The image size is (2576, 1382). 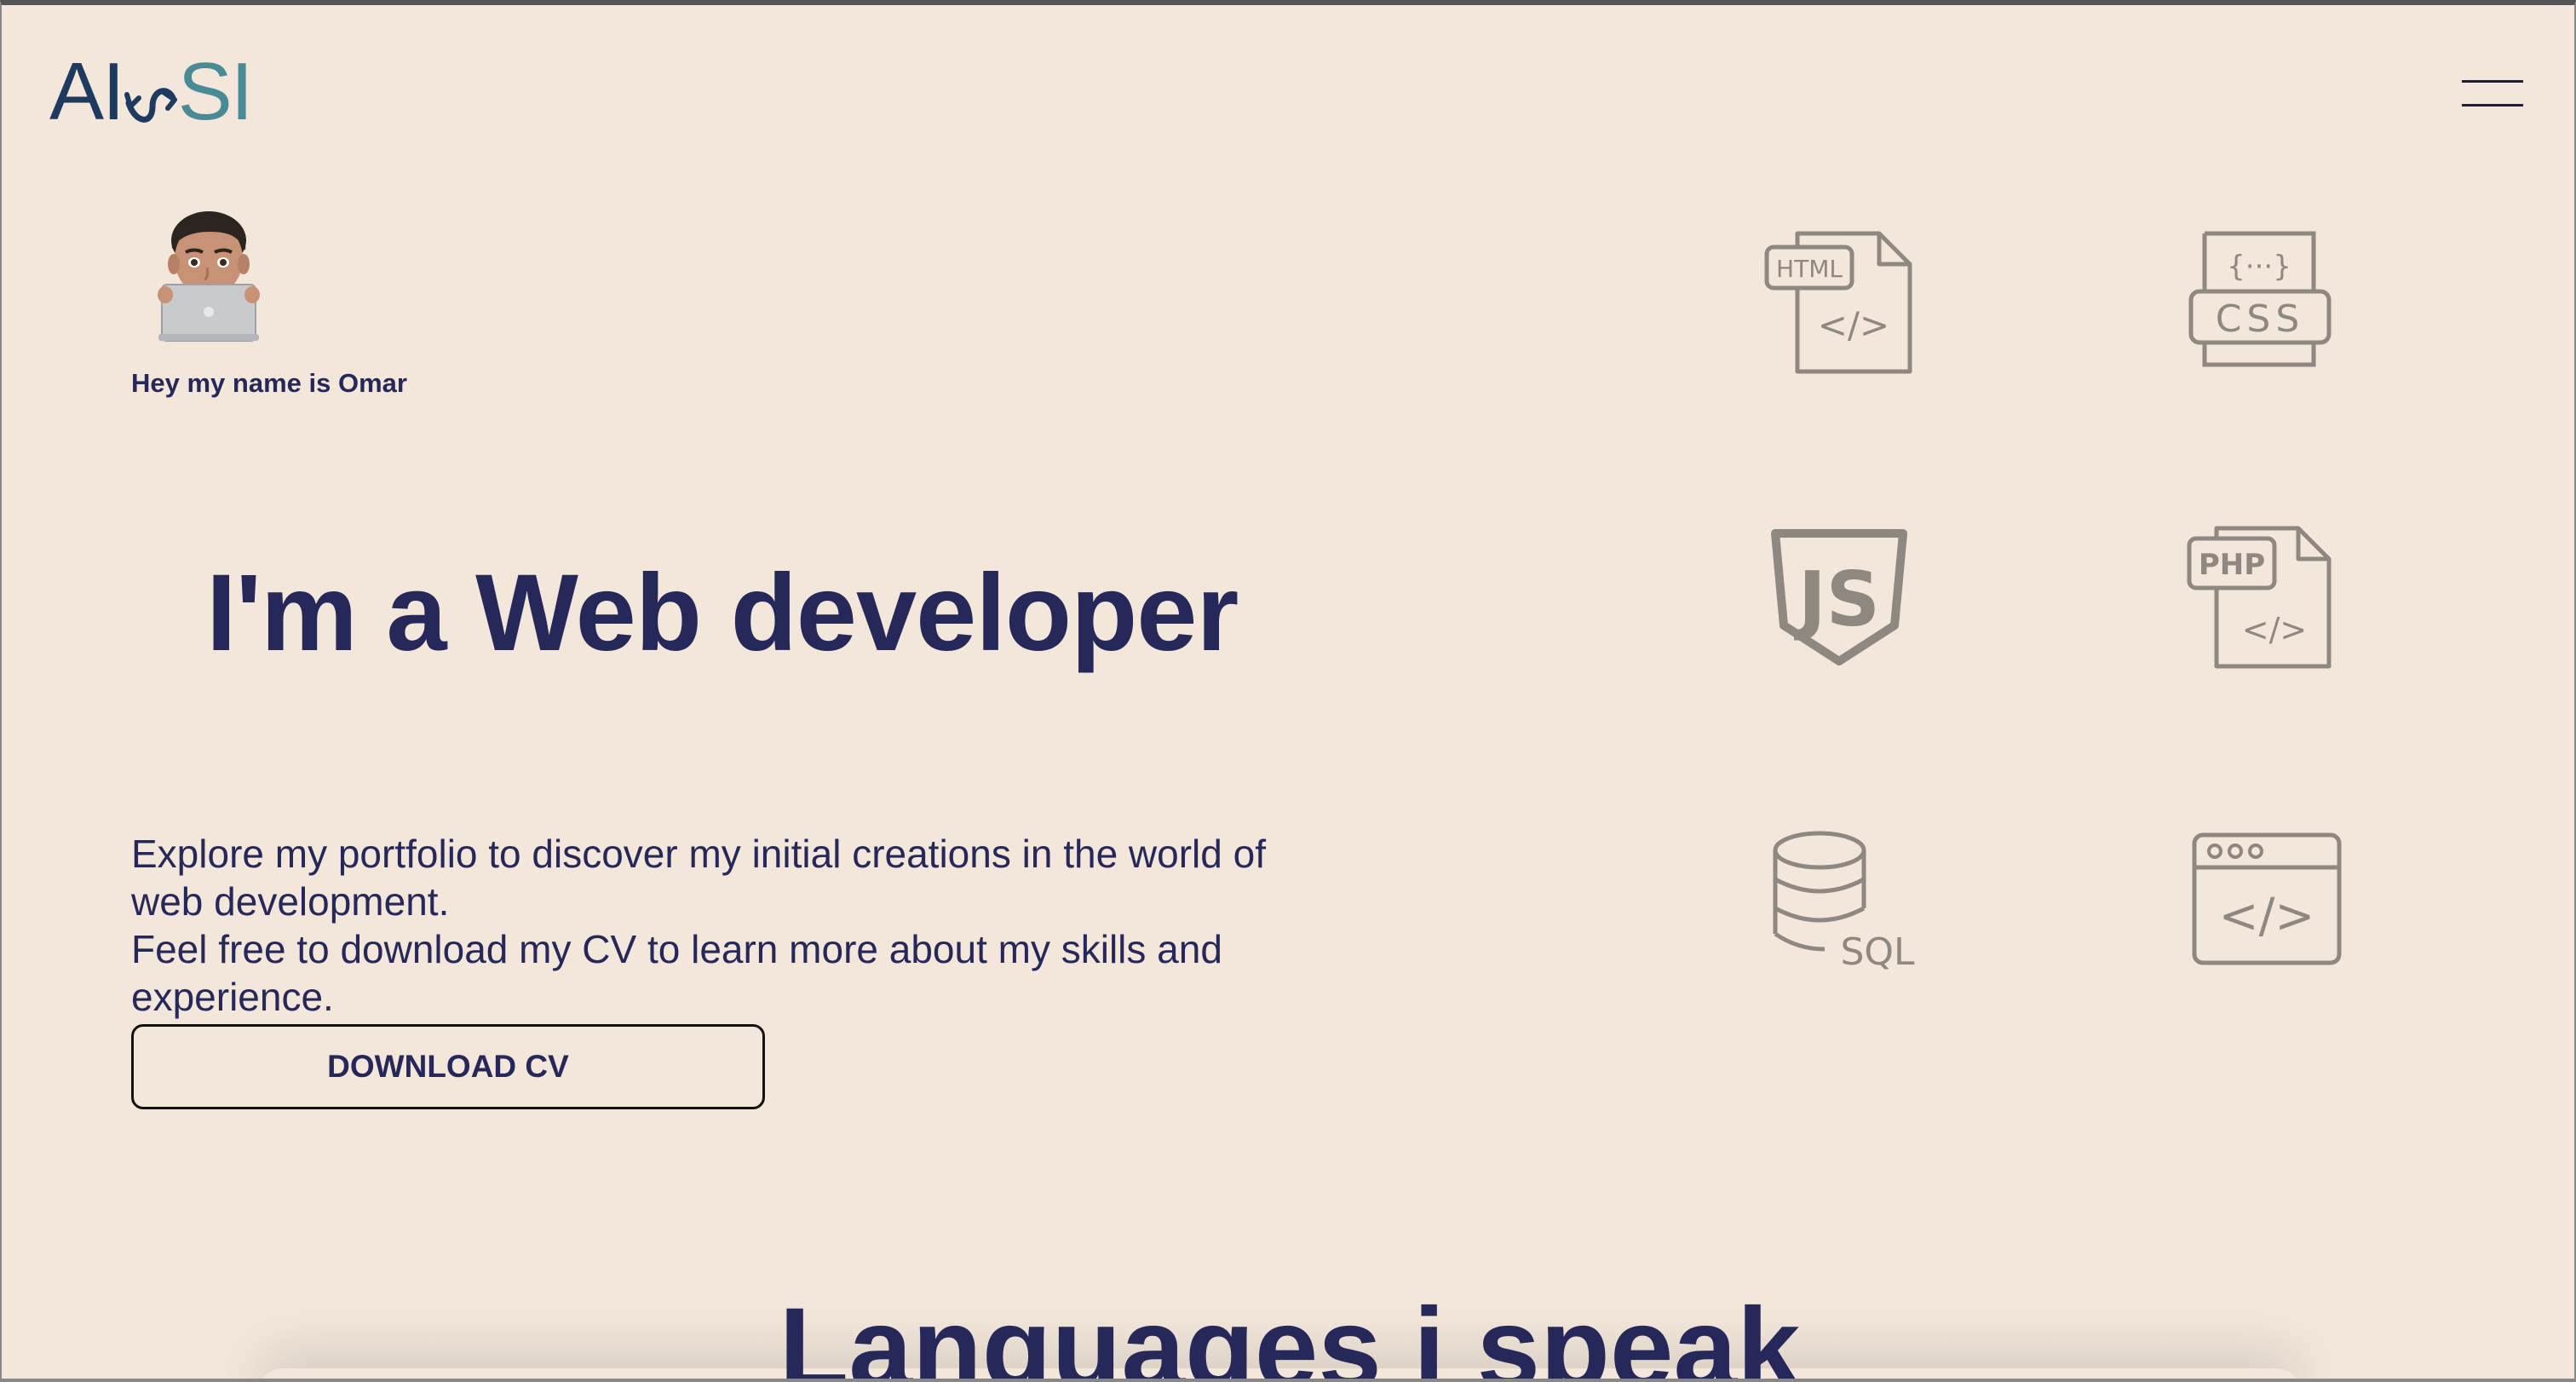 I want to click on hamburger-menu-icon, so click(x=2493, y=94).